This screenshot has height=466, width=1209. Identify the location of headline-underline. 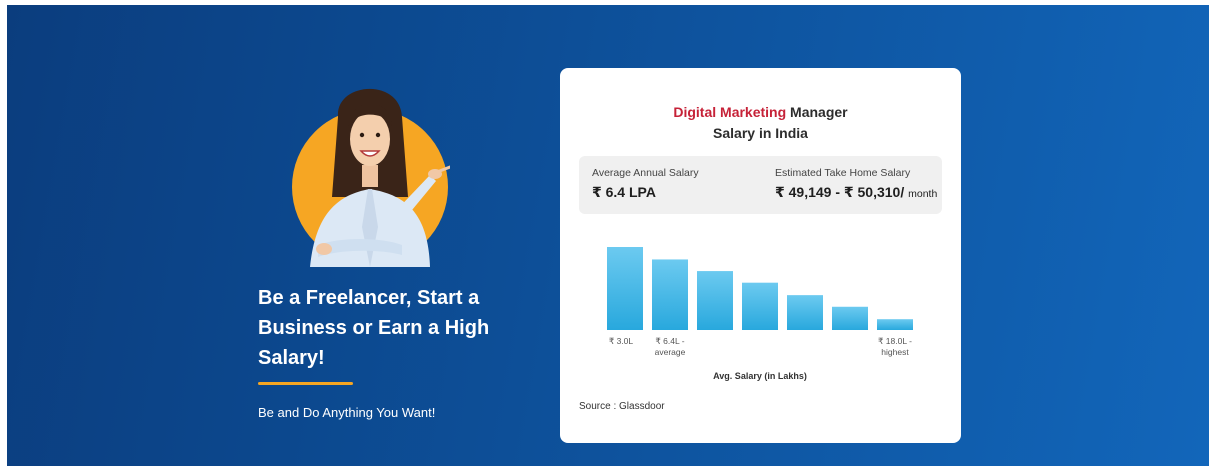
(305, 383).